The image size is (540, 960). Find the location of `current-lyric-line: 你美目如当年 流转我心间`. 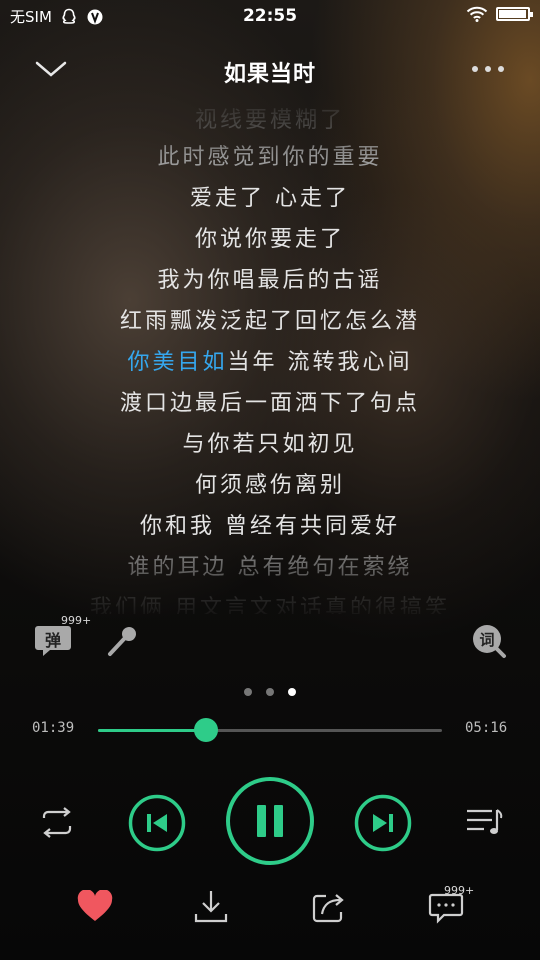

current-lyric-line: 你美目如当年 流转我心间 is located at coordinates (270, 360).